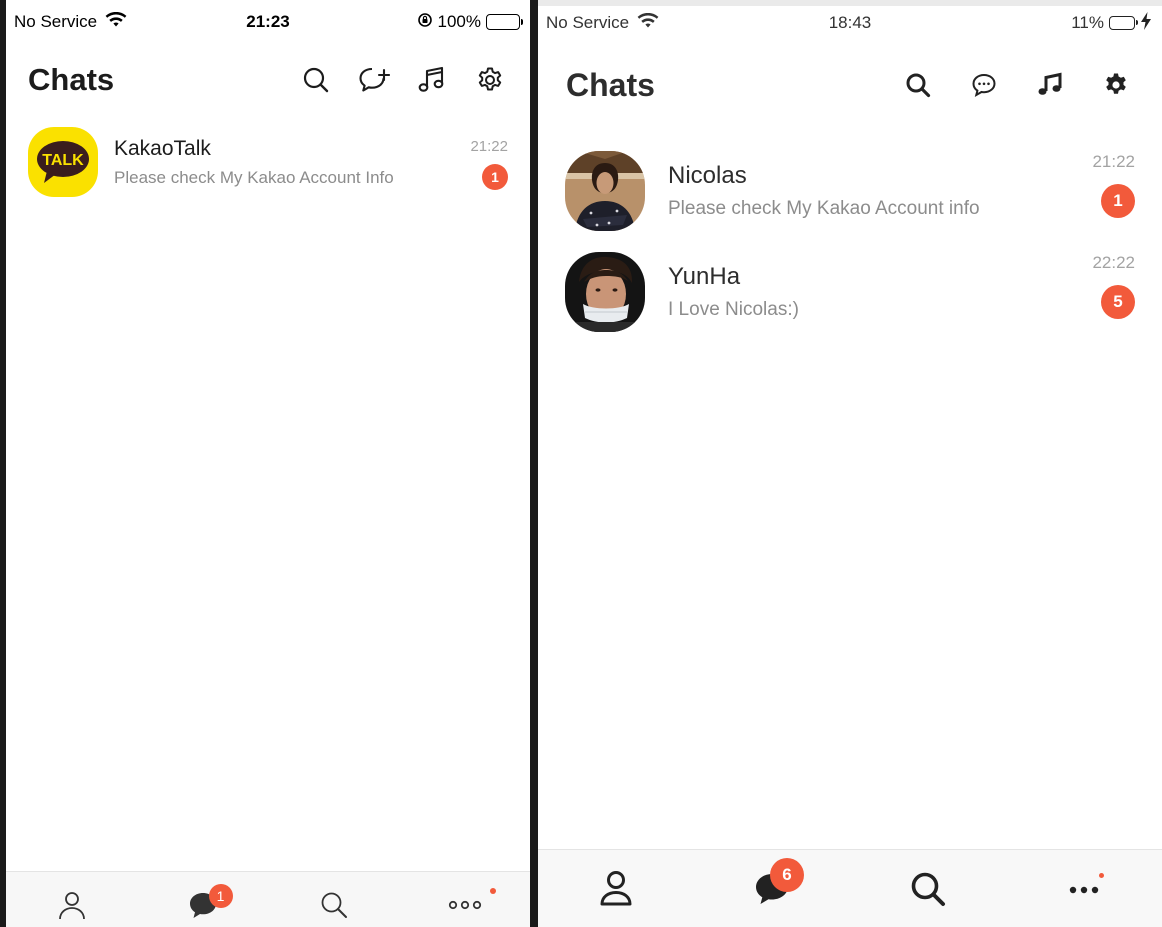 The image size is (1162, 927). I want to click on chat-name: YunHa, so click(704, 276).